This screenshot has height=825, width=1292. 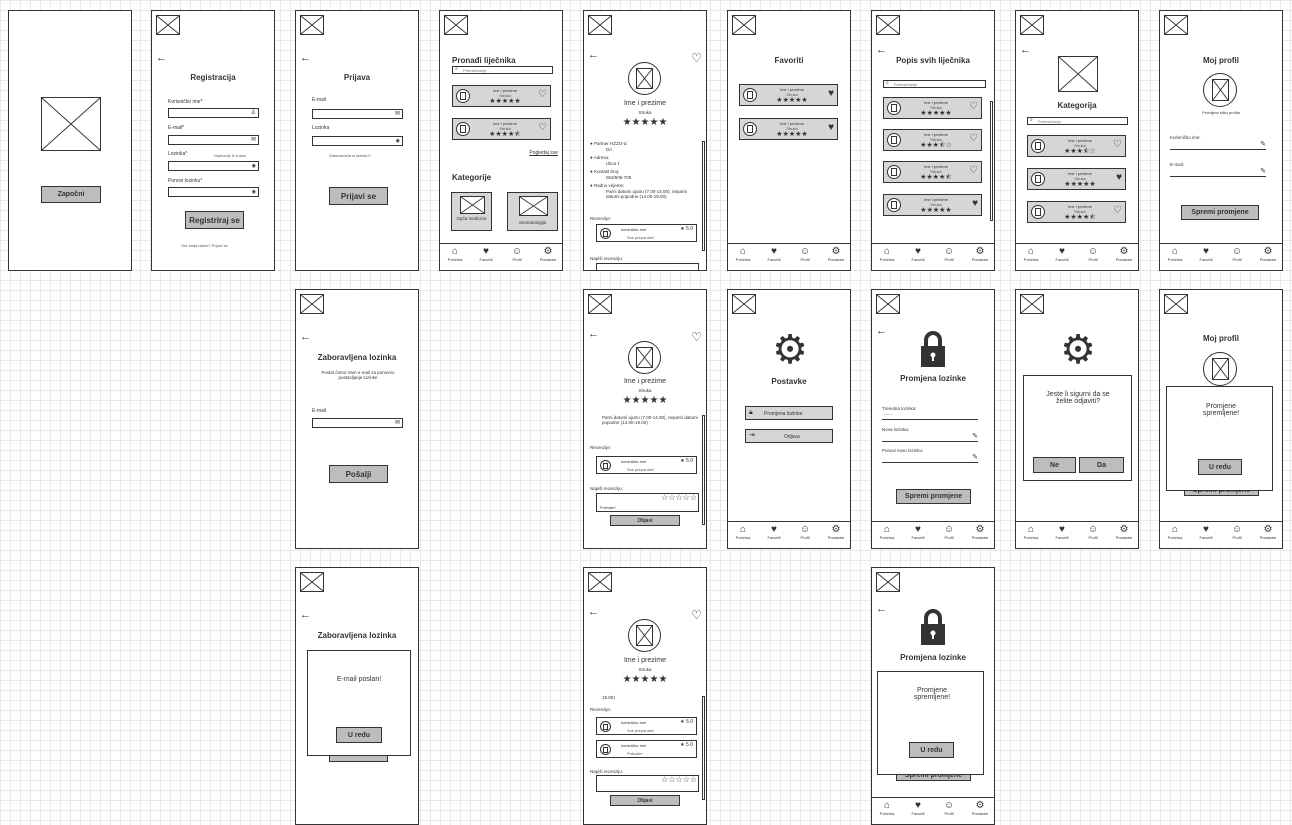 What do you see at coordinates (1221, 112) in the screenshot?
I see `change-photo-link: Promijeni sliku profila` at bounding box center [1221, 112].